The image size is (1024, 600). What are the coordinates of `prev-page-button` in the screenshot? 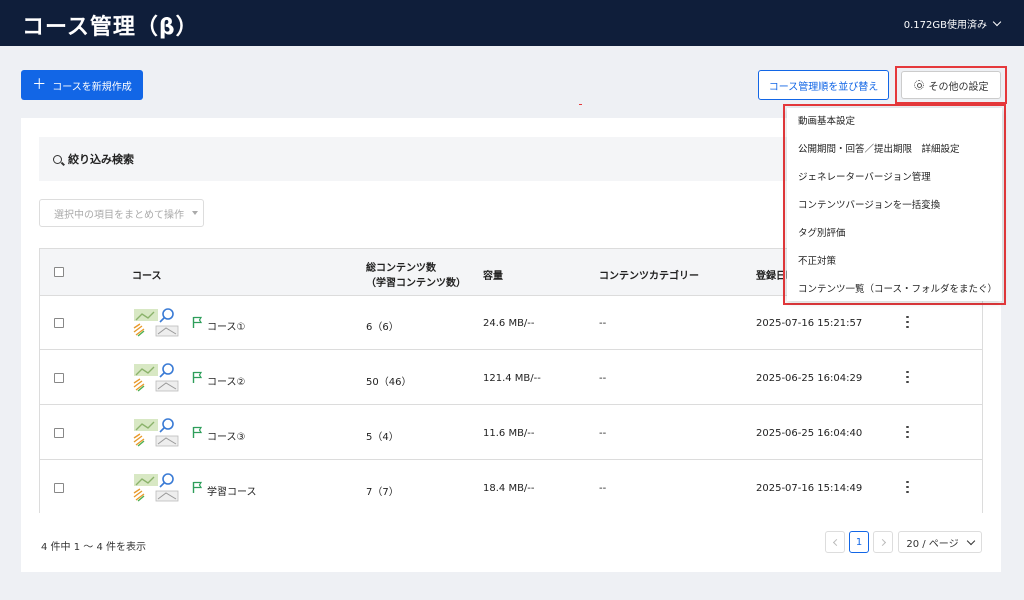 It's located at (835, 542).